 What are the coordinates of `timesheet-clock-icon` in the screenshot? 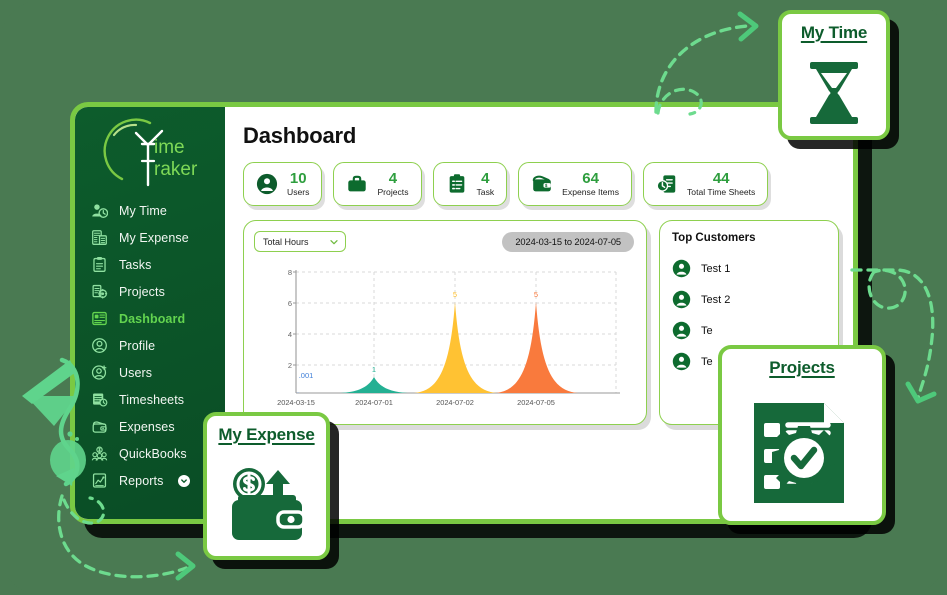 It's located at (666, 184).